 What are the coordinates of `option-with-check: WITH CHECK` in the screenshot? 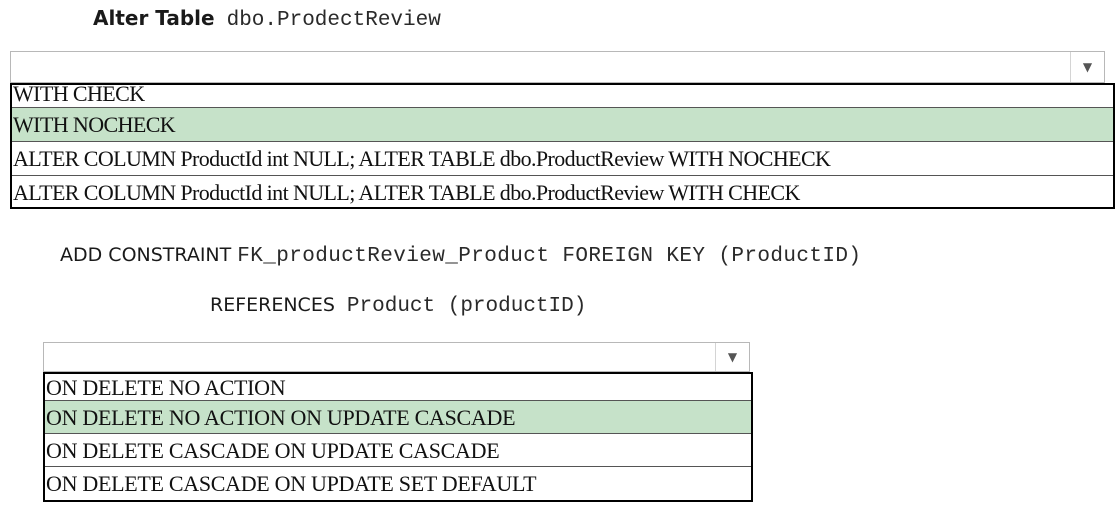 It's located at (562, 96).